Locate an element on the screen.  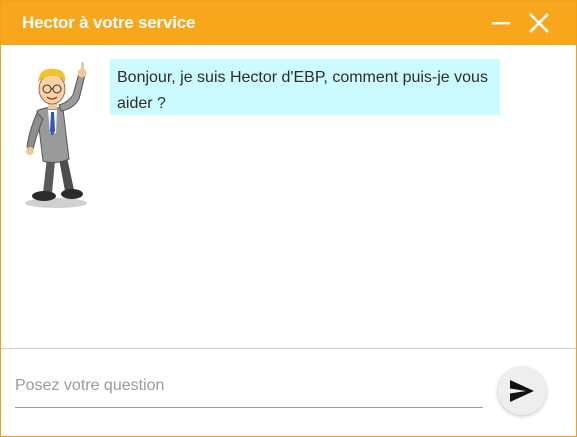
send-icon is located at coordinates (522, 391).